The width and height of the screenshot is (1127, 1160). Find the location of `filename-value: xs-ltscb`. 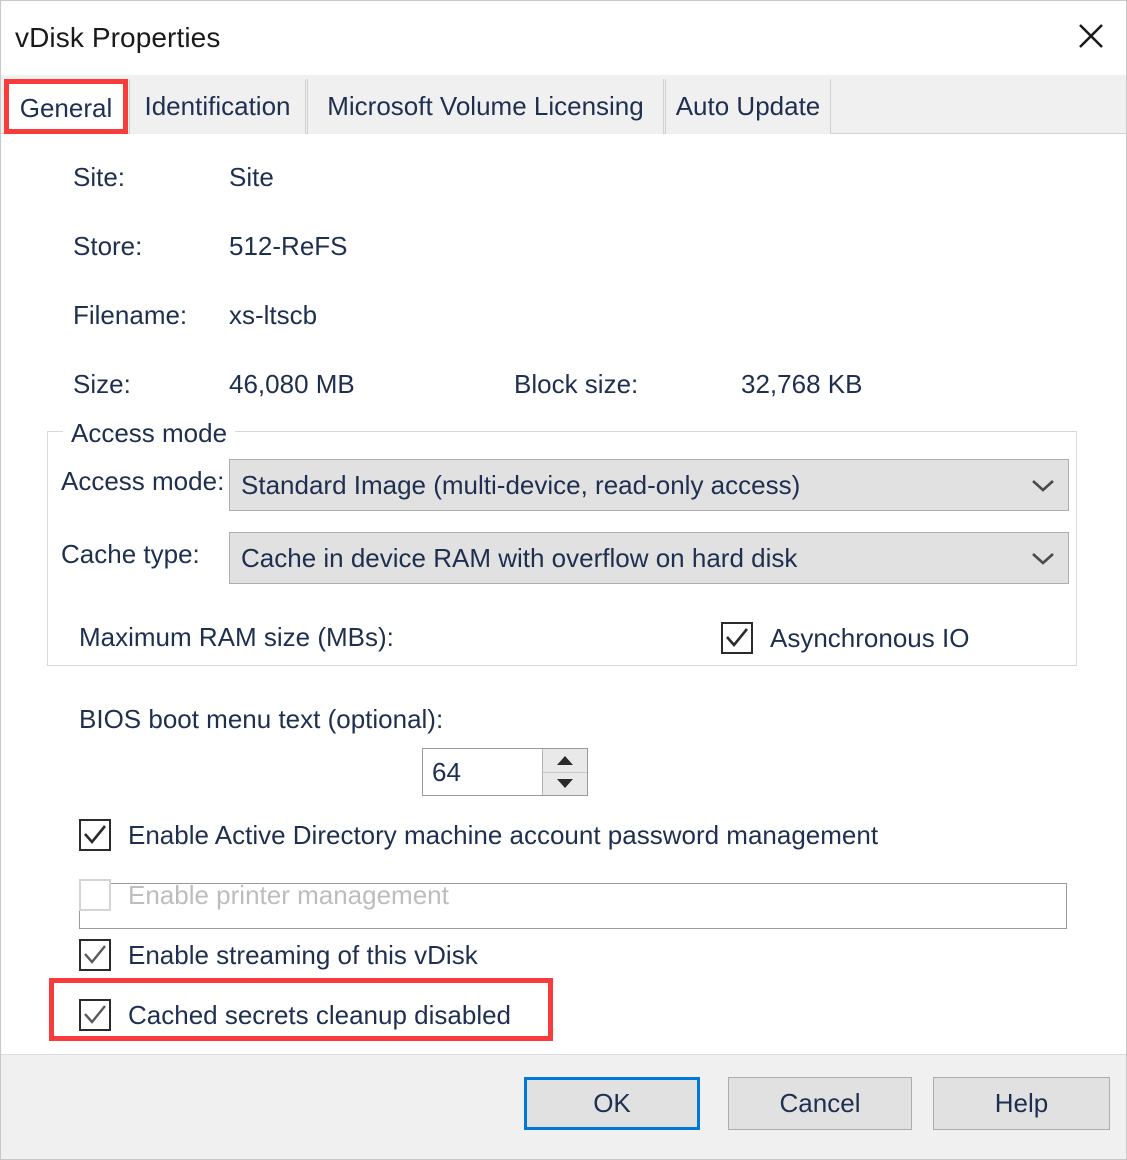

filename-value: xs-ltscb is located at coordinates (273, 315).